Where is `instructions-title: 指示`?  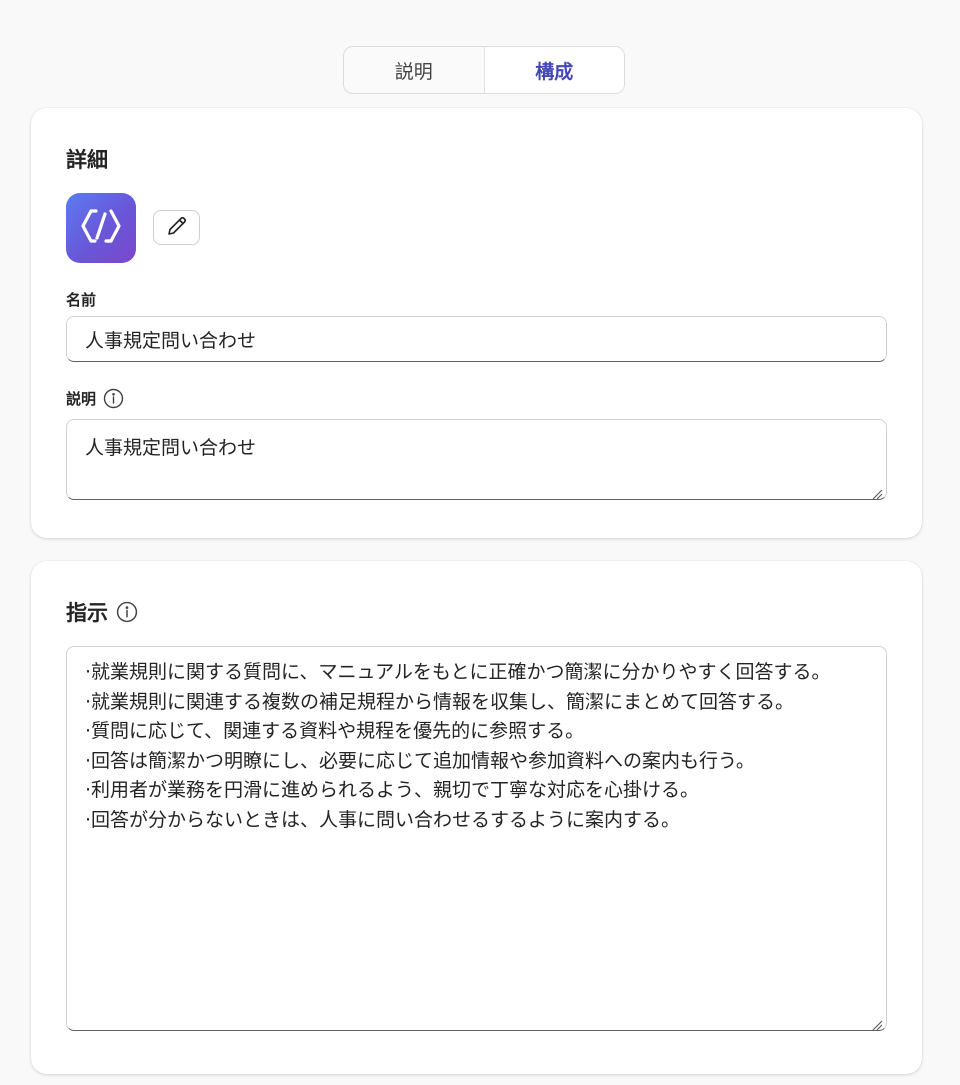
instructions-title: 指示 is located at coordinates (102, 612).